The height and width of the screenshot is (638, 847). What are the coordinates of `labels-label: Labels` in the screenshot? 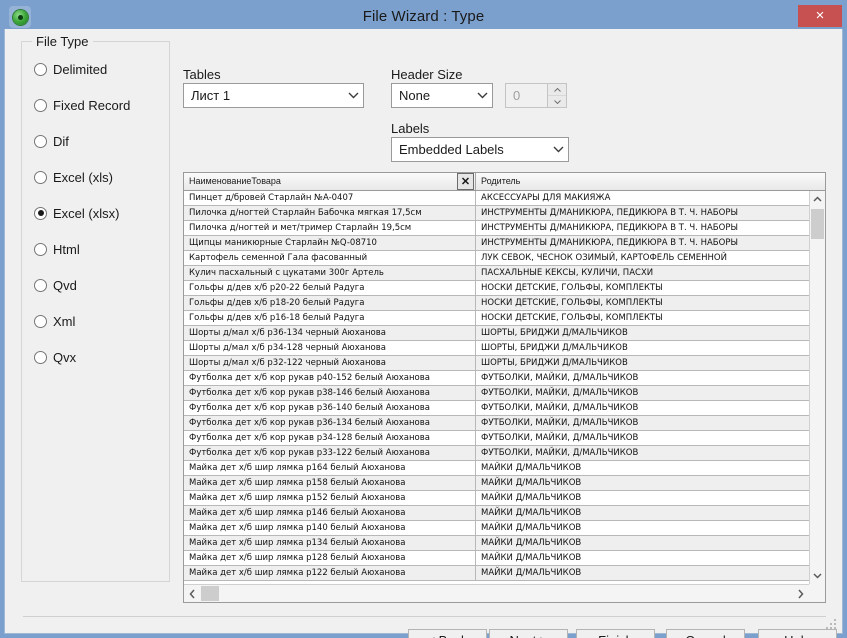 It's located at (410, 128).